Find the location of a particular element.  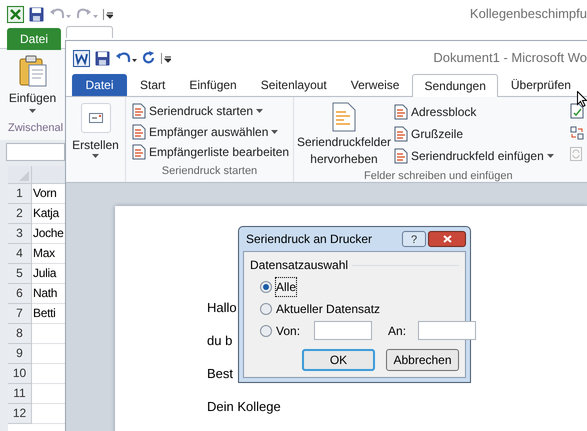

dialog-button: OK is located at coordinates (338, 360).